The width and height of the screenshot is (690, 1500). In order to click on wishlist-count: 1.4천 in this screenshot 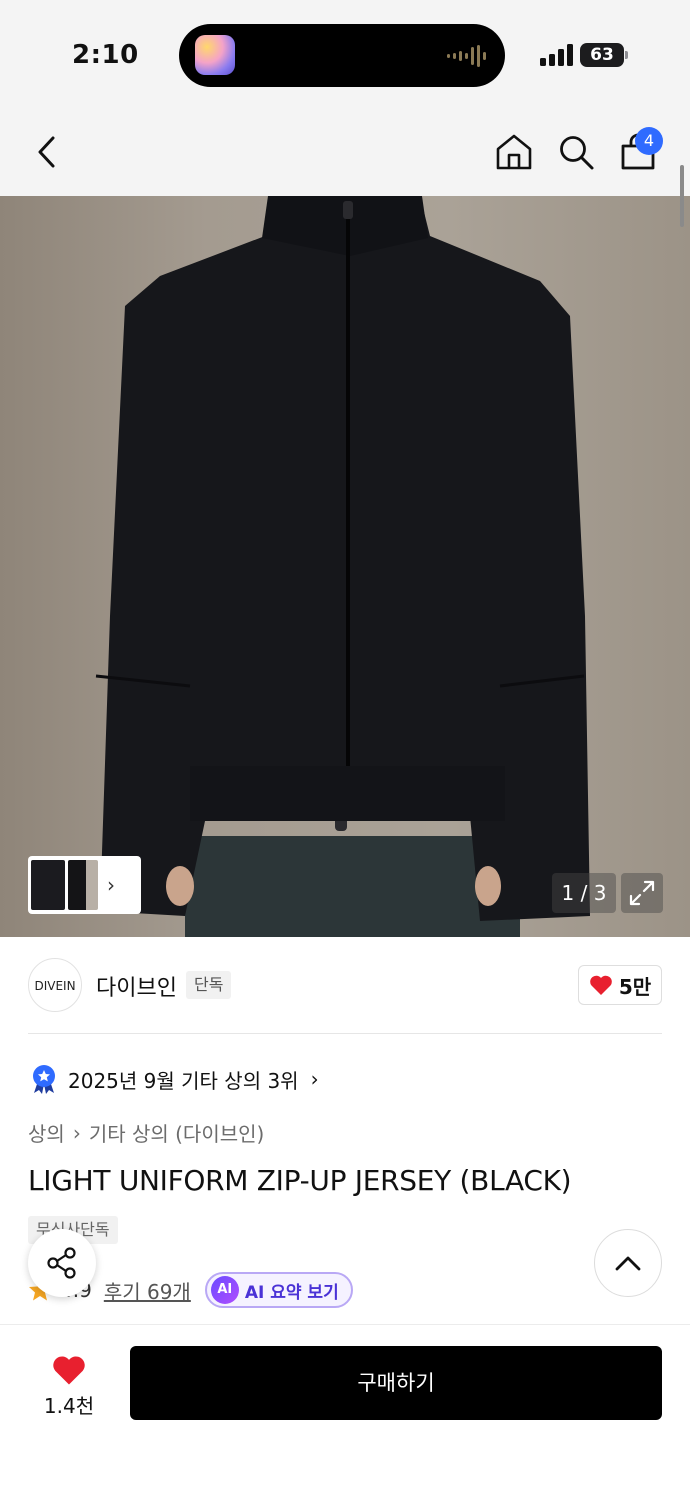, I will do `click(69, 1405)`.